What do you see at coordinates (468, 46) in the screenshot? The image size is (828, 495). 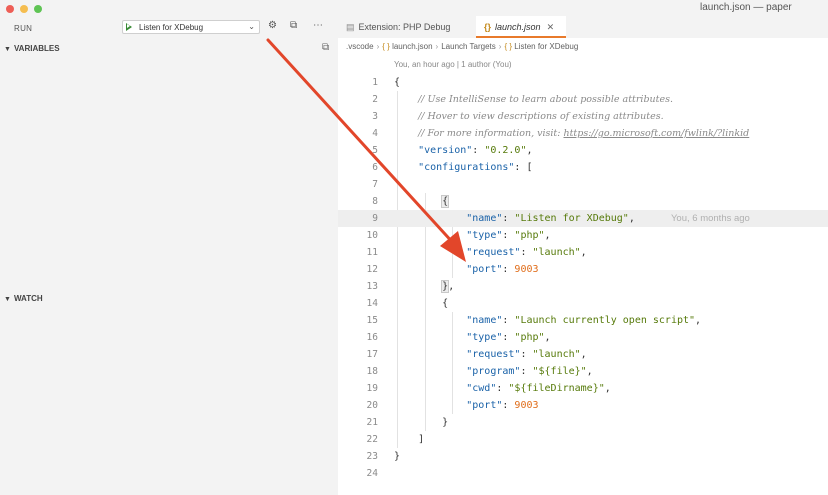 I see `breadcrumb-item: Launch Targets` at bounding box center [468, 46].